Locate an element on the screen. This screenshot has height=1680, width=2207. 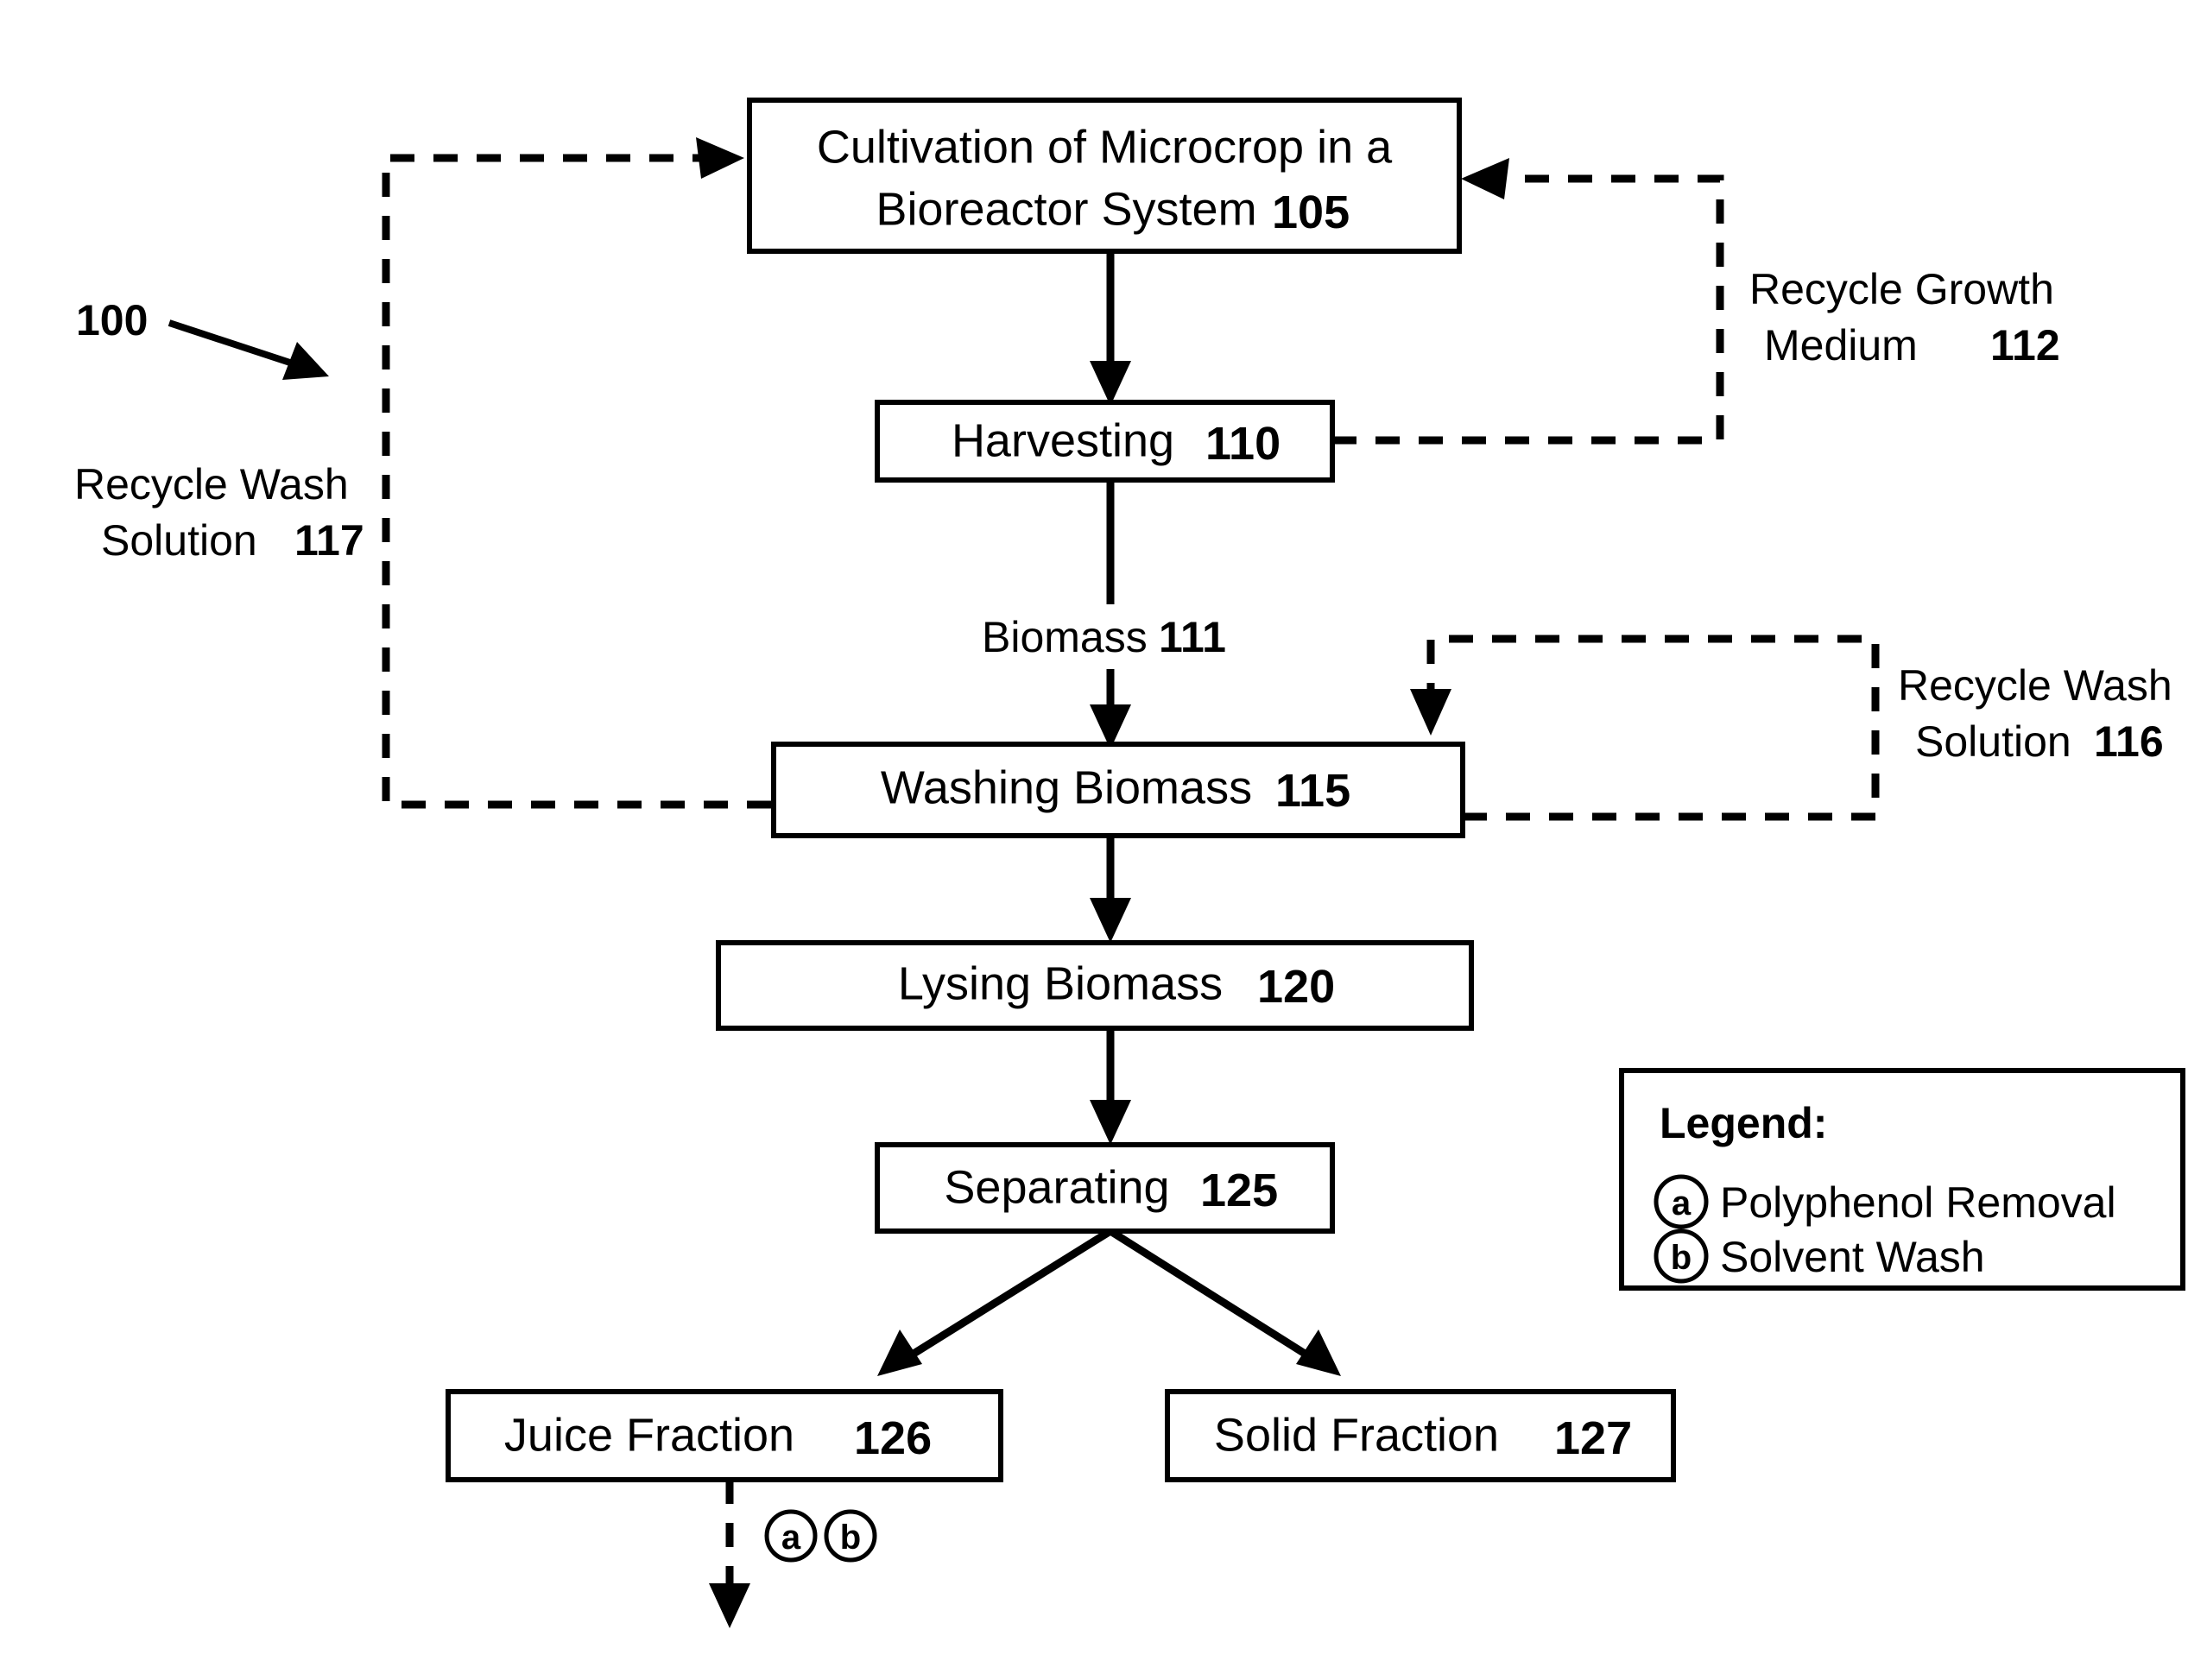
marker-a-circle: a is located at coordinates (791, 1536).